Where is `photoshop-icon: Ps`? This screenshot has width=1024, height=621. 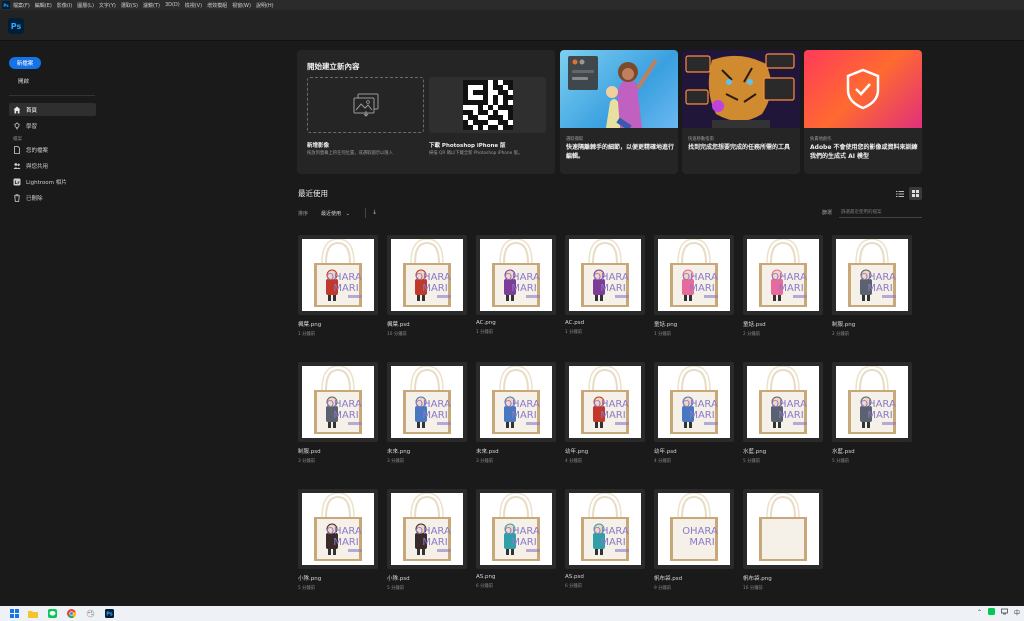
photoshop-icon: Ps is located at coordinates (109, 614).